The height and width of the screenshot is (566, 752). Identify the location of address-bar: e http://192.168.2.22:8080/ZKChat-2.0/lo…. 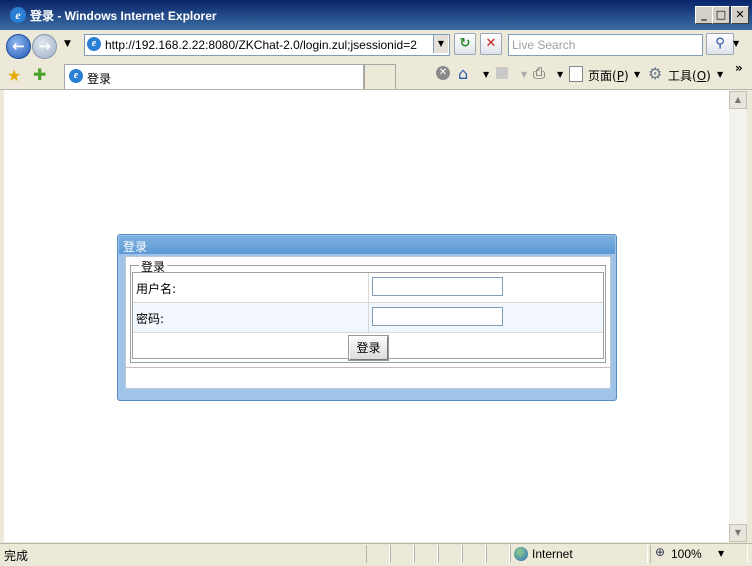
(267, 45).